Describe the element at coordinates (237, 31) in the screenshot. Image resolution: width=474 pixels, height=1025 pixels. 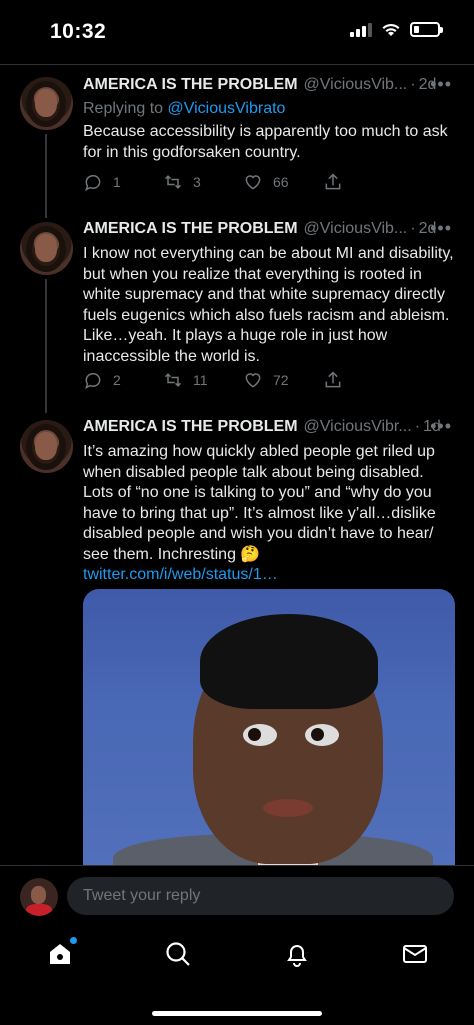
I see `status-bar: 10:32` at that location.